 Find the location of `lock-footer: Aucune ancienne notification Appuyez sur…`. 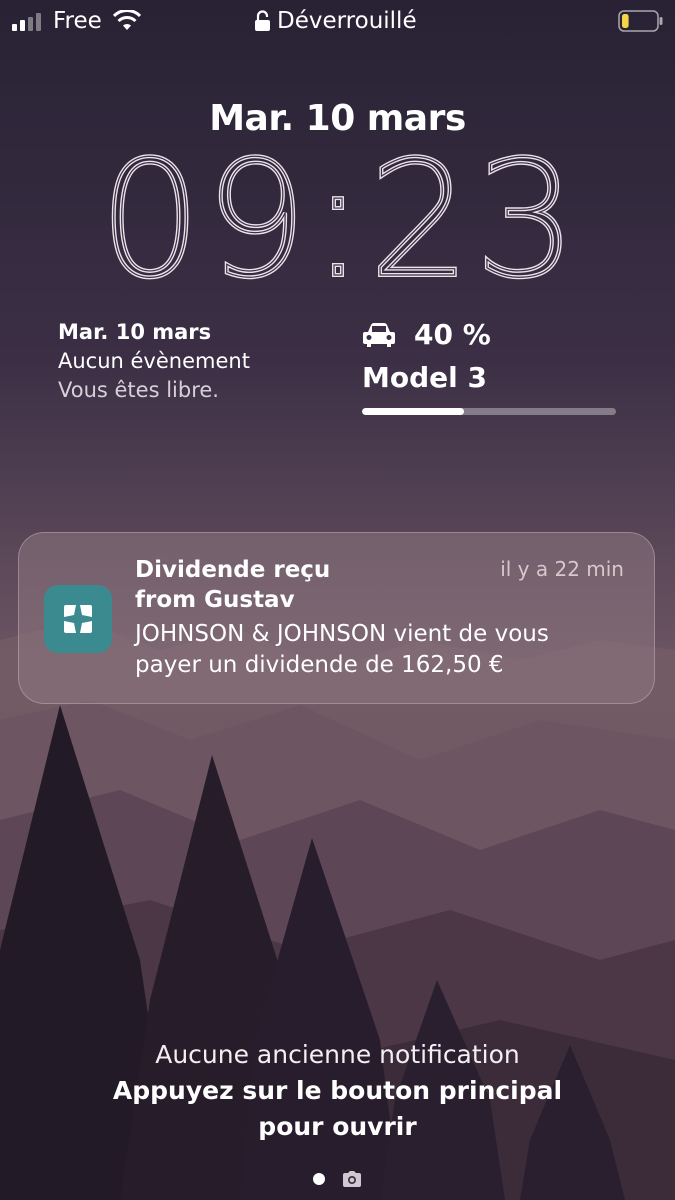

lock-footer: Aucune ancienne notification Appuyez sur… is located at coordinates (337, 1092).